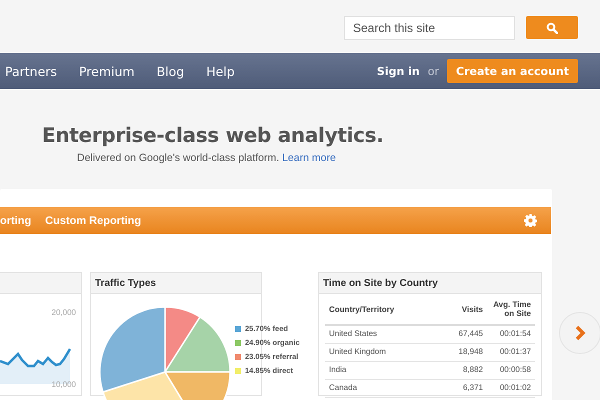  Describe the element at coordinates (460, 353) in the screenshot. I see `table-cell: 18,948` at that location.